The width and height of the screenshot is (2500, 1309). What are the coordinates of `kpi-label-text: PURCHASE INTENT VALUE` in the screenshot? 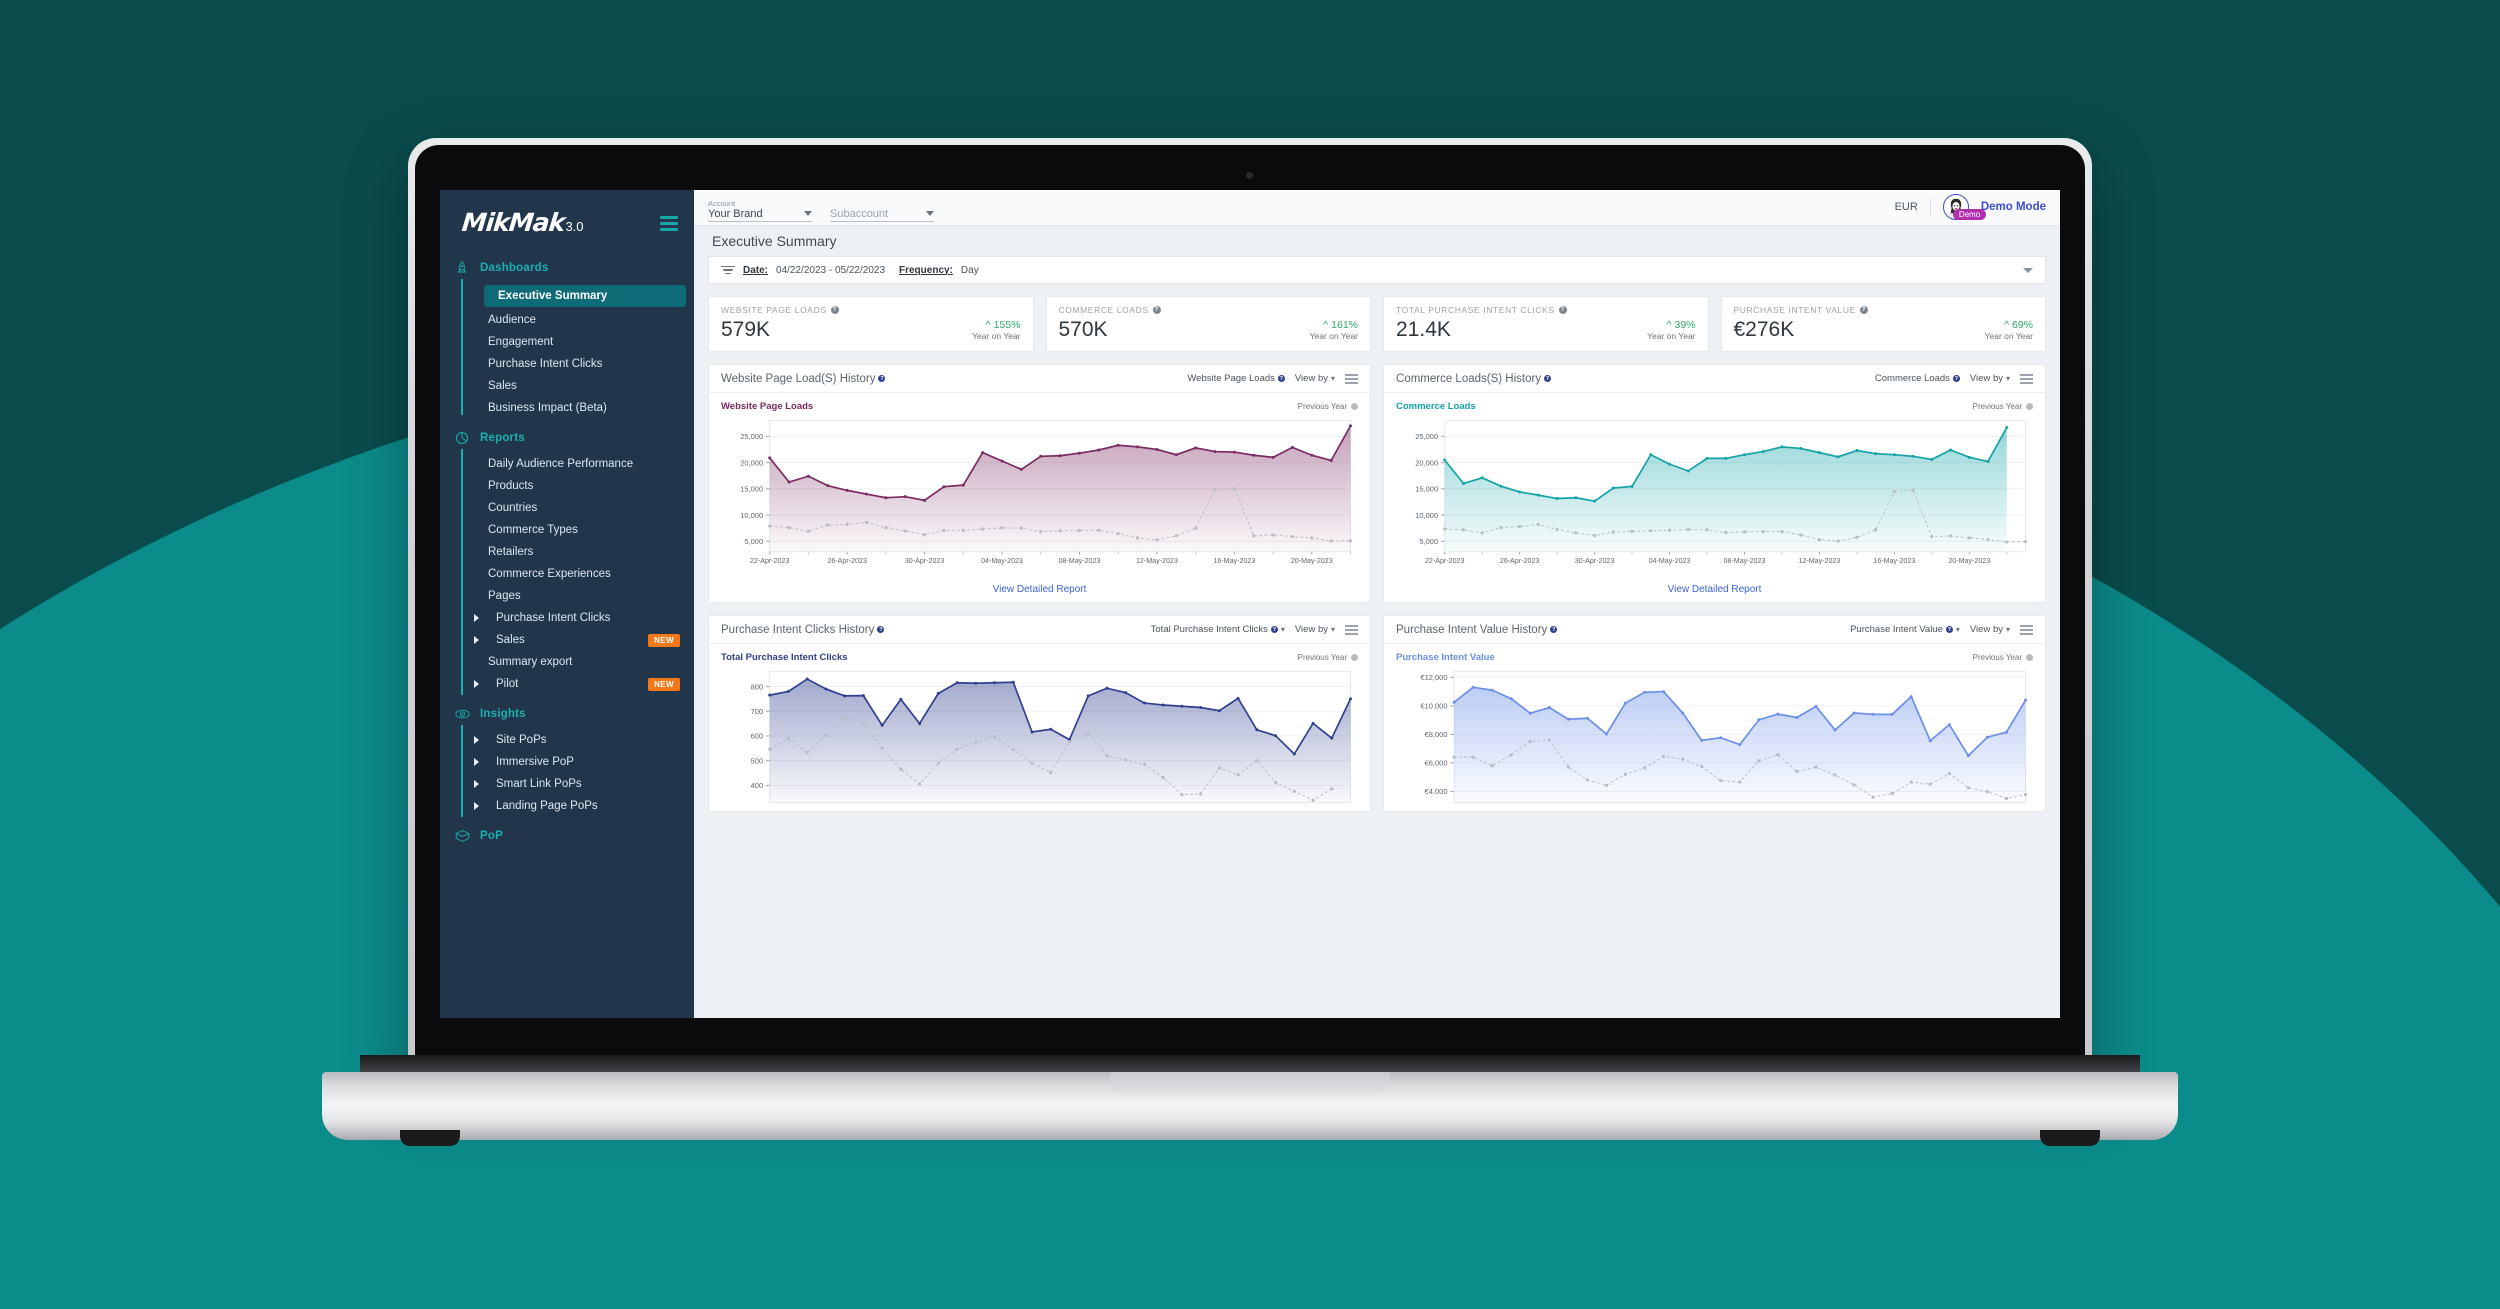 It's located at (1794, 310).